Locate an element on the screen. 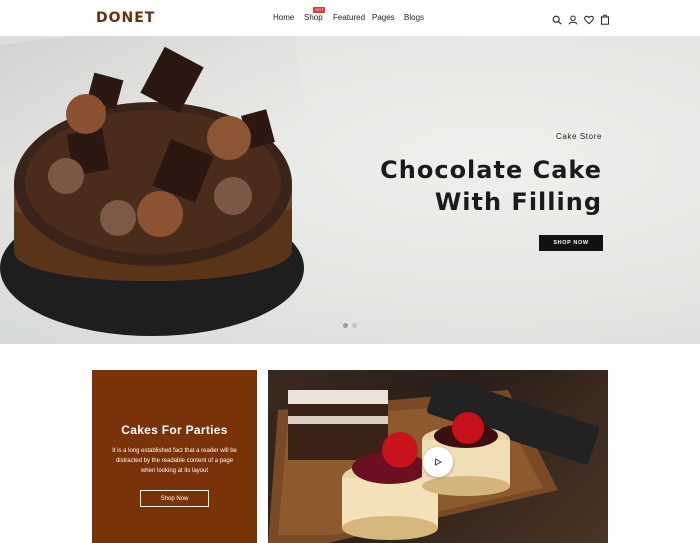 This screenshot has height=543, width=700. promo-title: Cakes For Parties is located at coordinates (174, 430).